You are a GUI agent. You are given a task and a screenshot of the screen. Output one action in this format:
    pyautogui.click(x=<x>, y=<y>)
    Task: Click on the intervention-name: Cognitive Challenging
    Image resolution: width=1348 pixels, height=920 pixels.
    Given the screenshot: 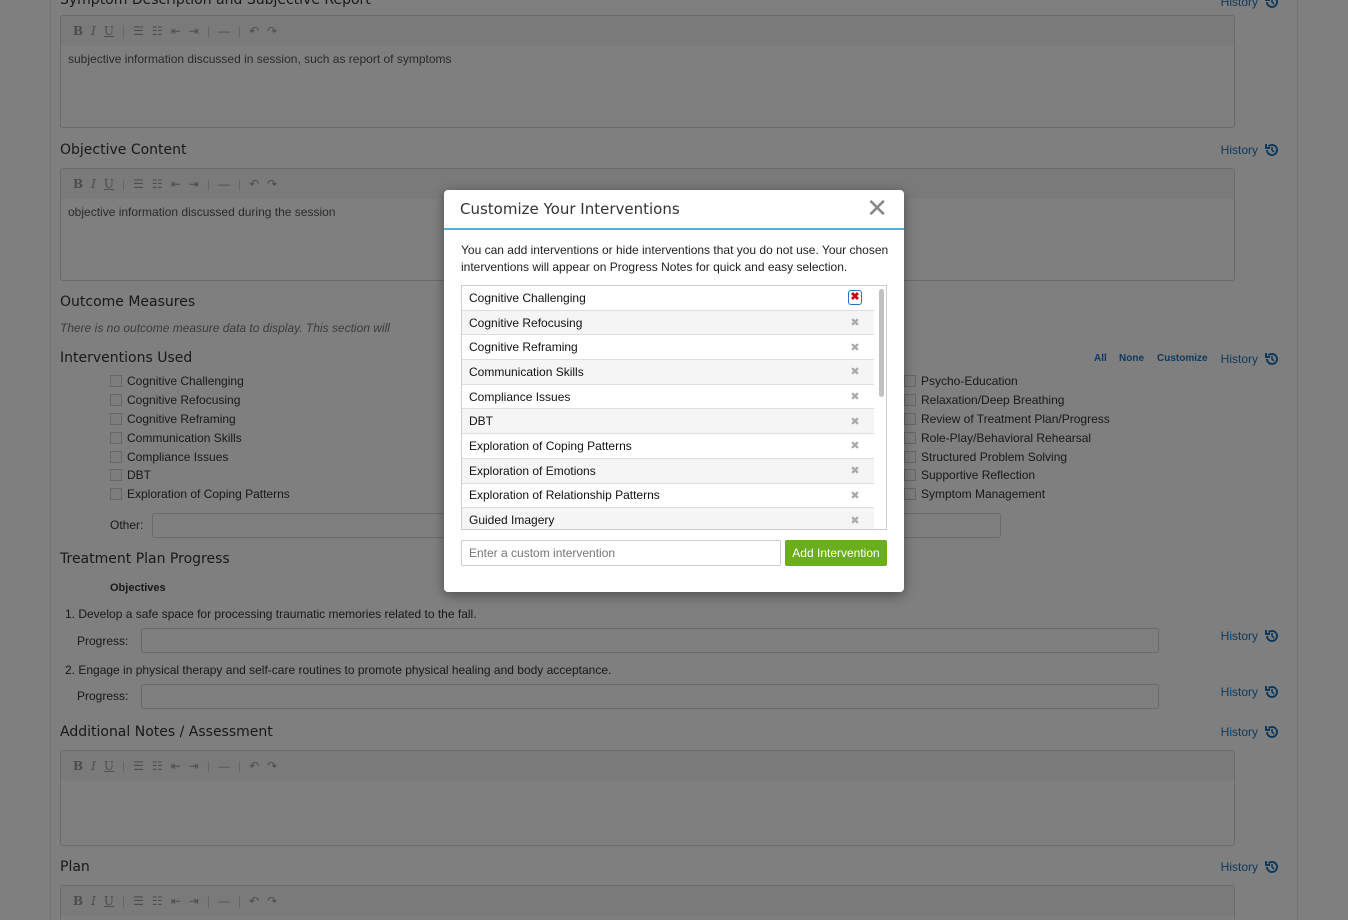 What is the action you would take?
    pyautogui.click(x=527, y=297)
    